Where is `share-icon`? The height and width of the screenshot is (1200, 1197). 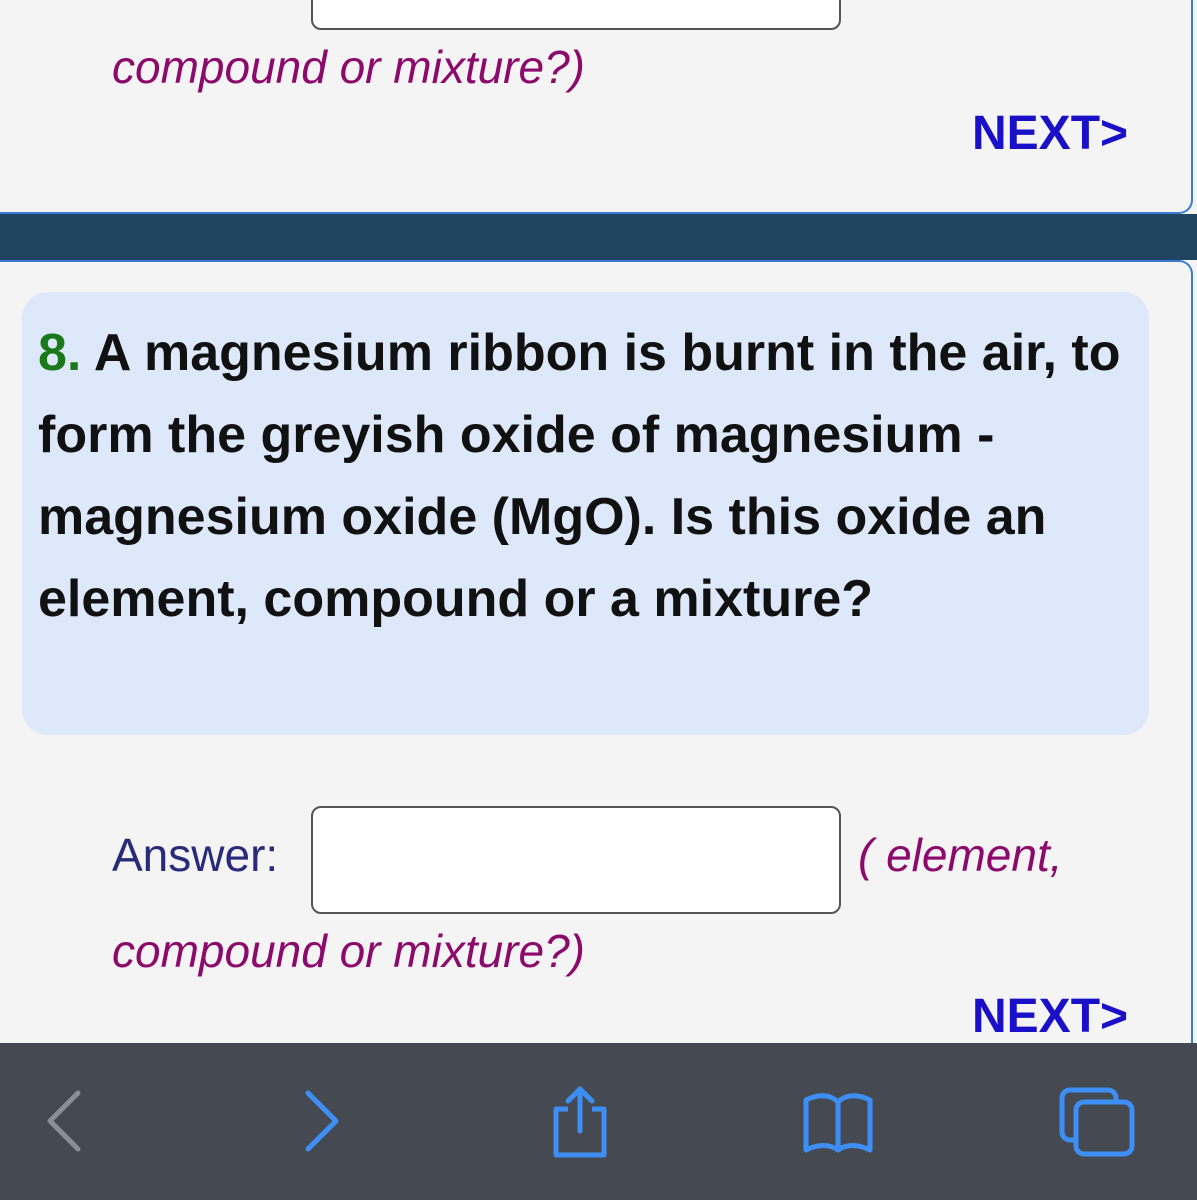
share-icon is located at coordinates (580, 1122).